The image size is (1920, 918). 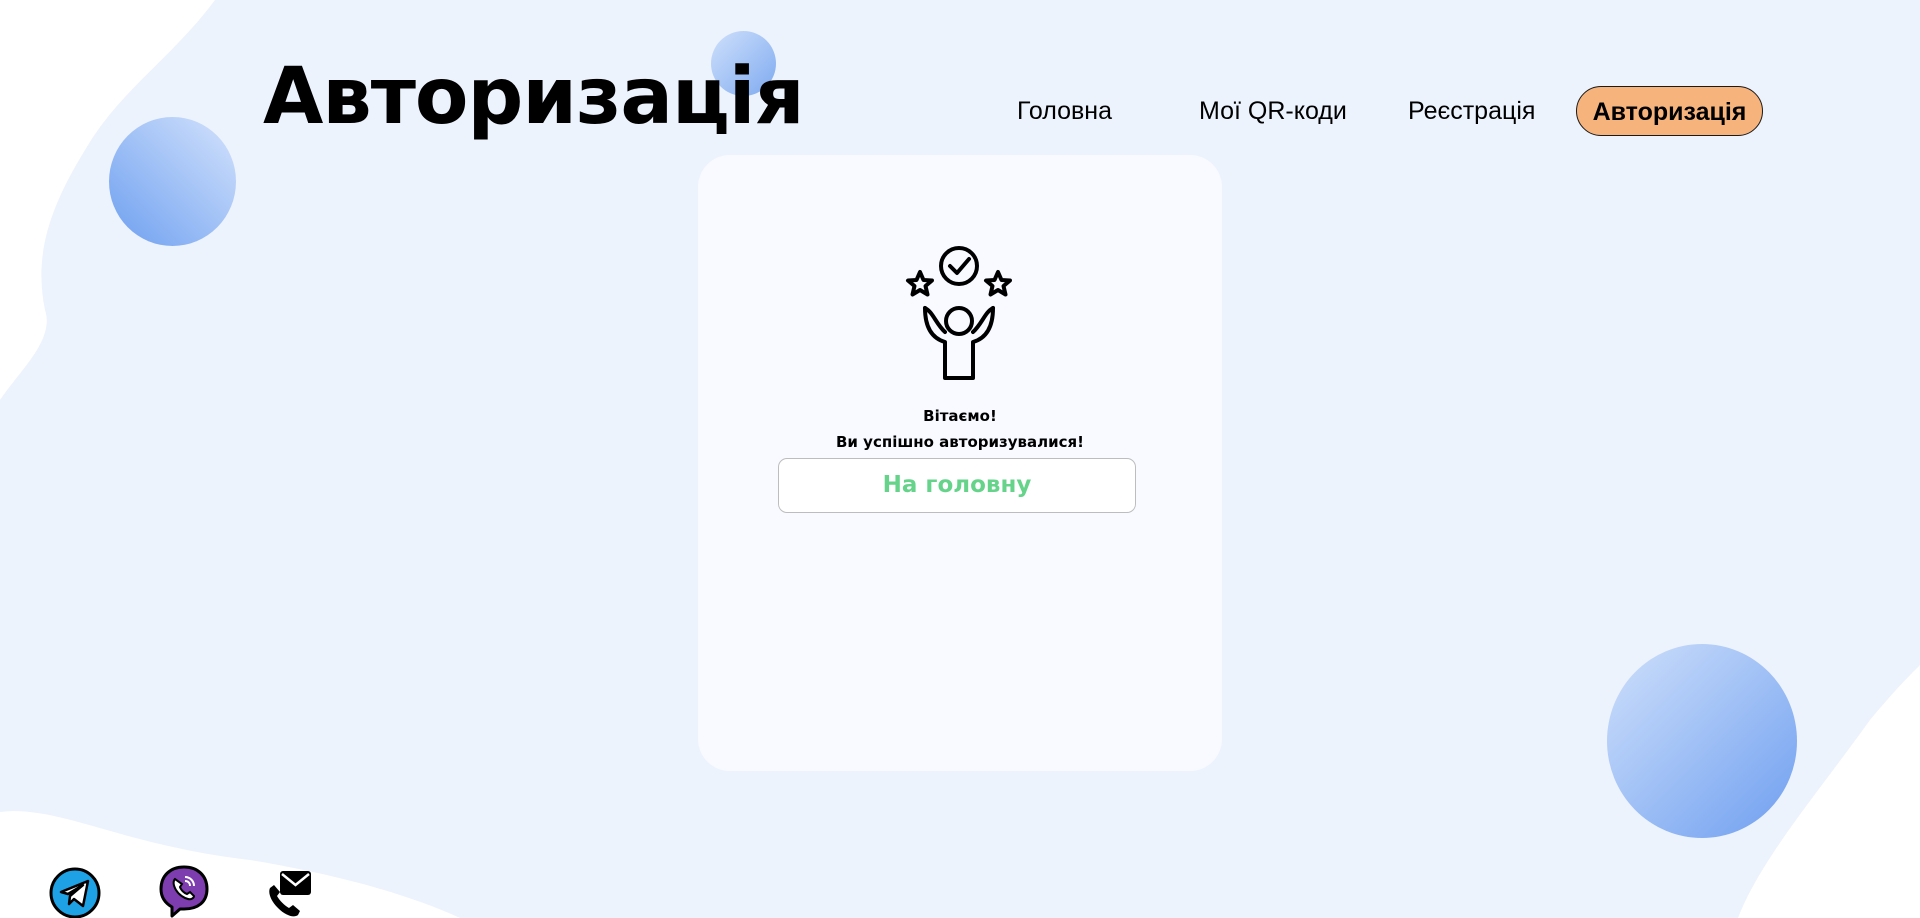 I want to click on nav-item-home: Головна, so click(x=1064, y=111).